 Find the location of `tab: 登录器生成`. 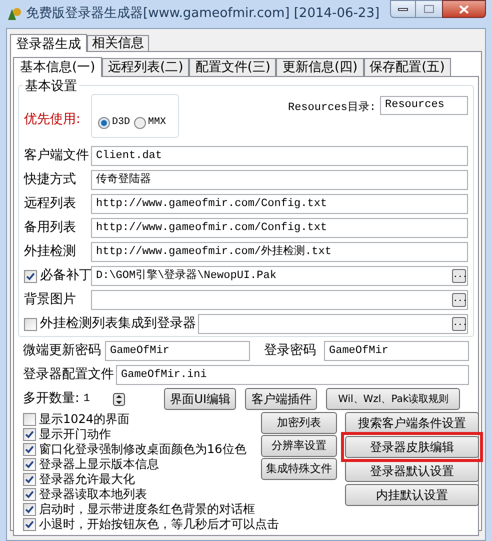

tab: 登录器生成 is located at coordinates (48, 43).